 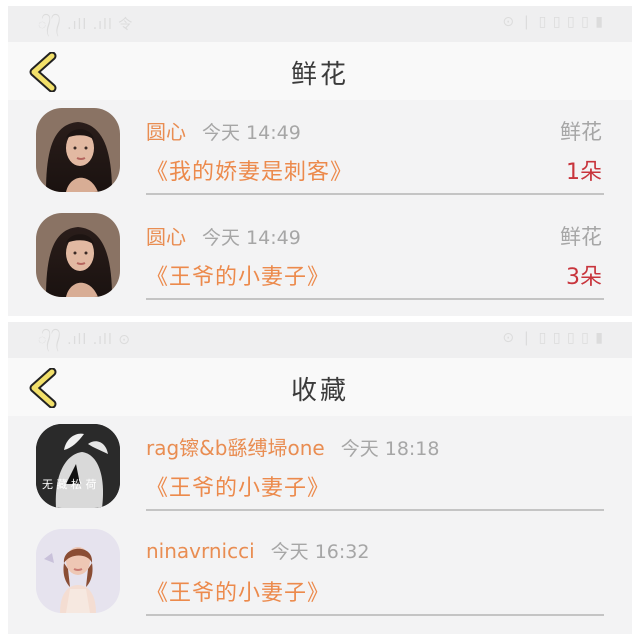 I want to click on book-title: 《我的娇妻是刺客》, so click(x=249, y=170).